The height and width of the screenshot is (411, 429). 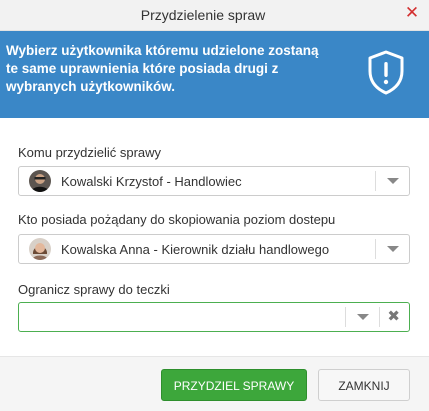 I want to click on assign-to-select: Kowalski Krzystof - Handlowiec, so click(x=214, y=181).